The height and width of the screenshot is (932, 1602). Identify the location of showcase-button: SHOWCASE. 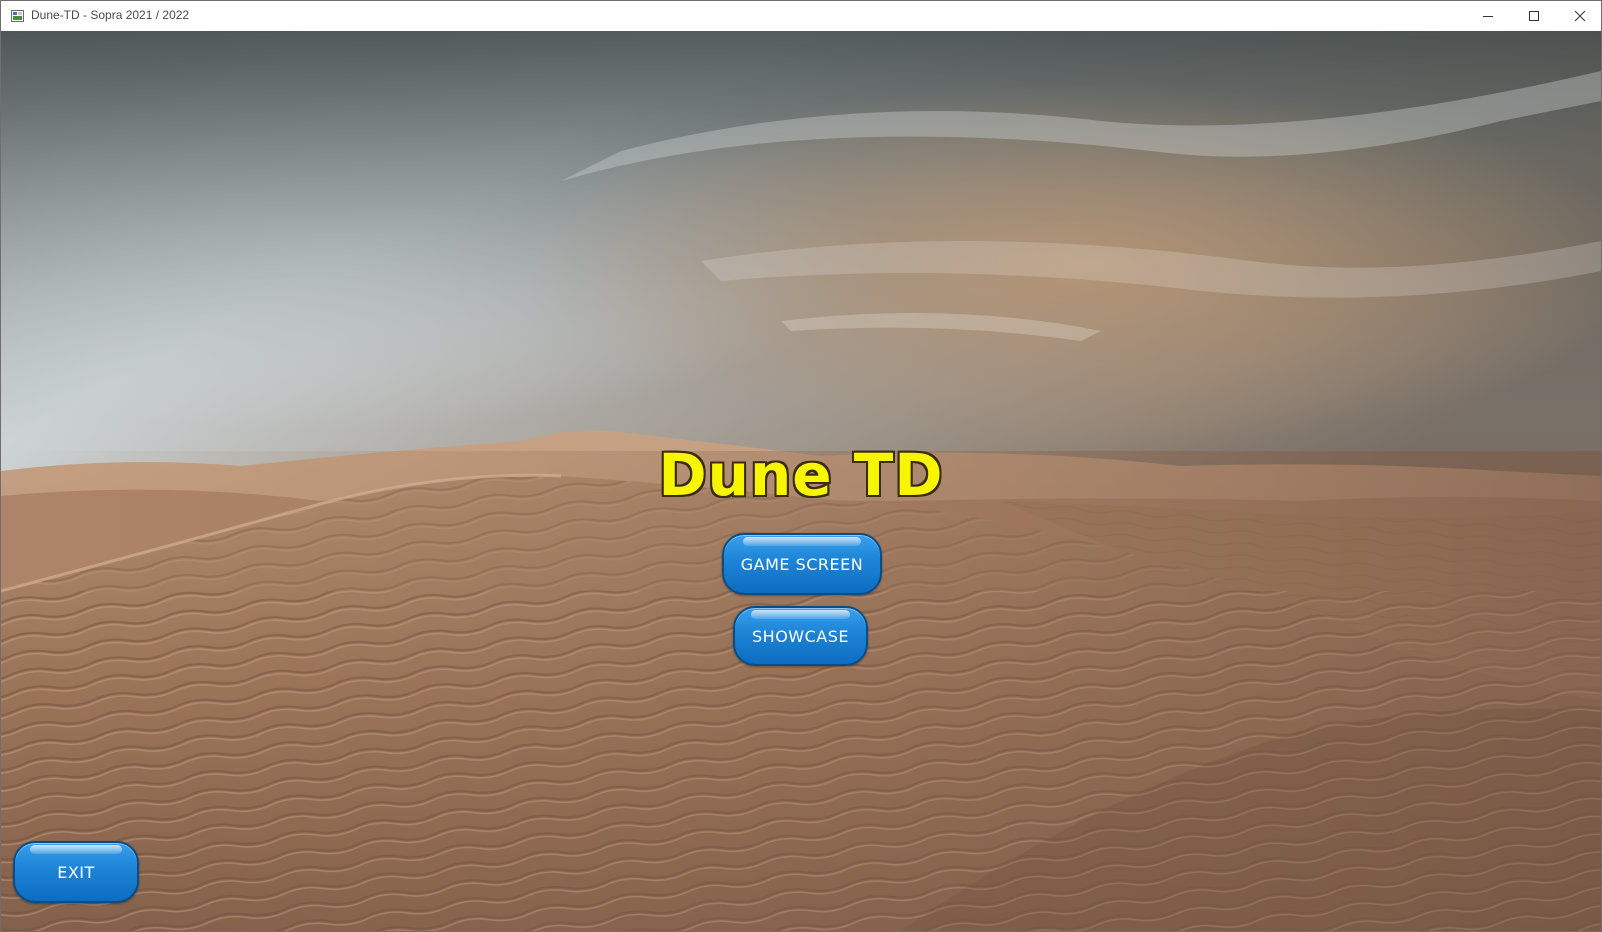
(800, 636).